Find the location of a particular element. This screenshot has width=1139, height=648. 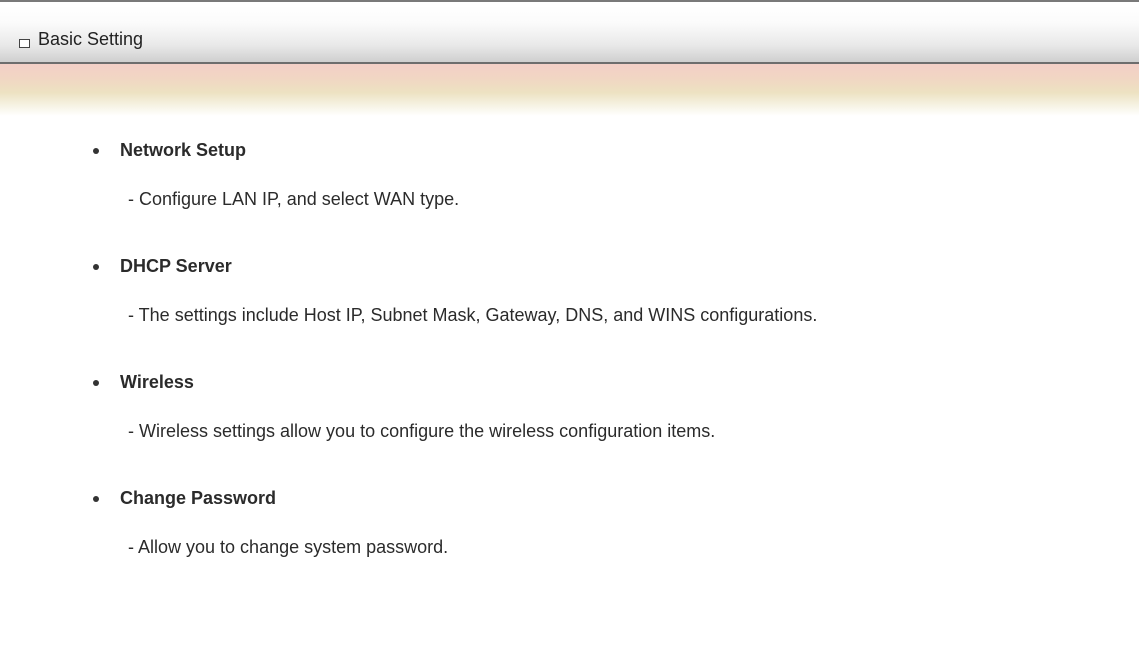

item-title: Change Password is located at coordinates (198, 498).